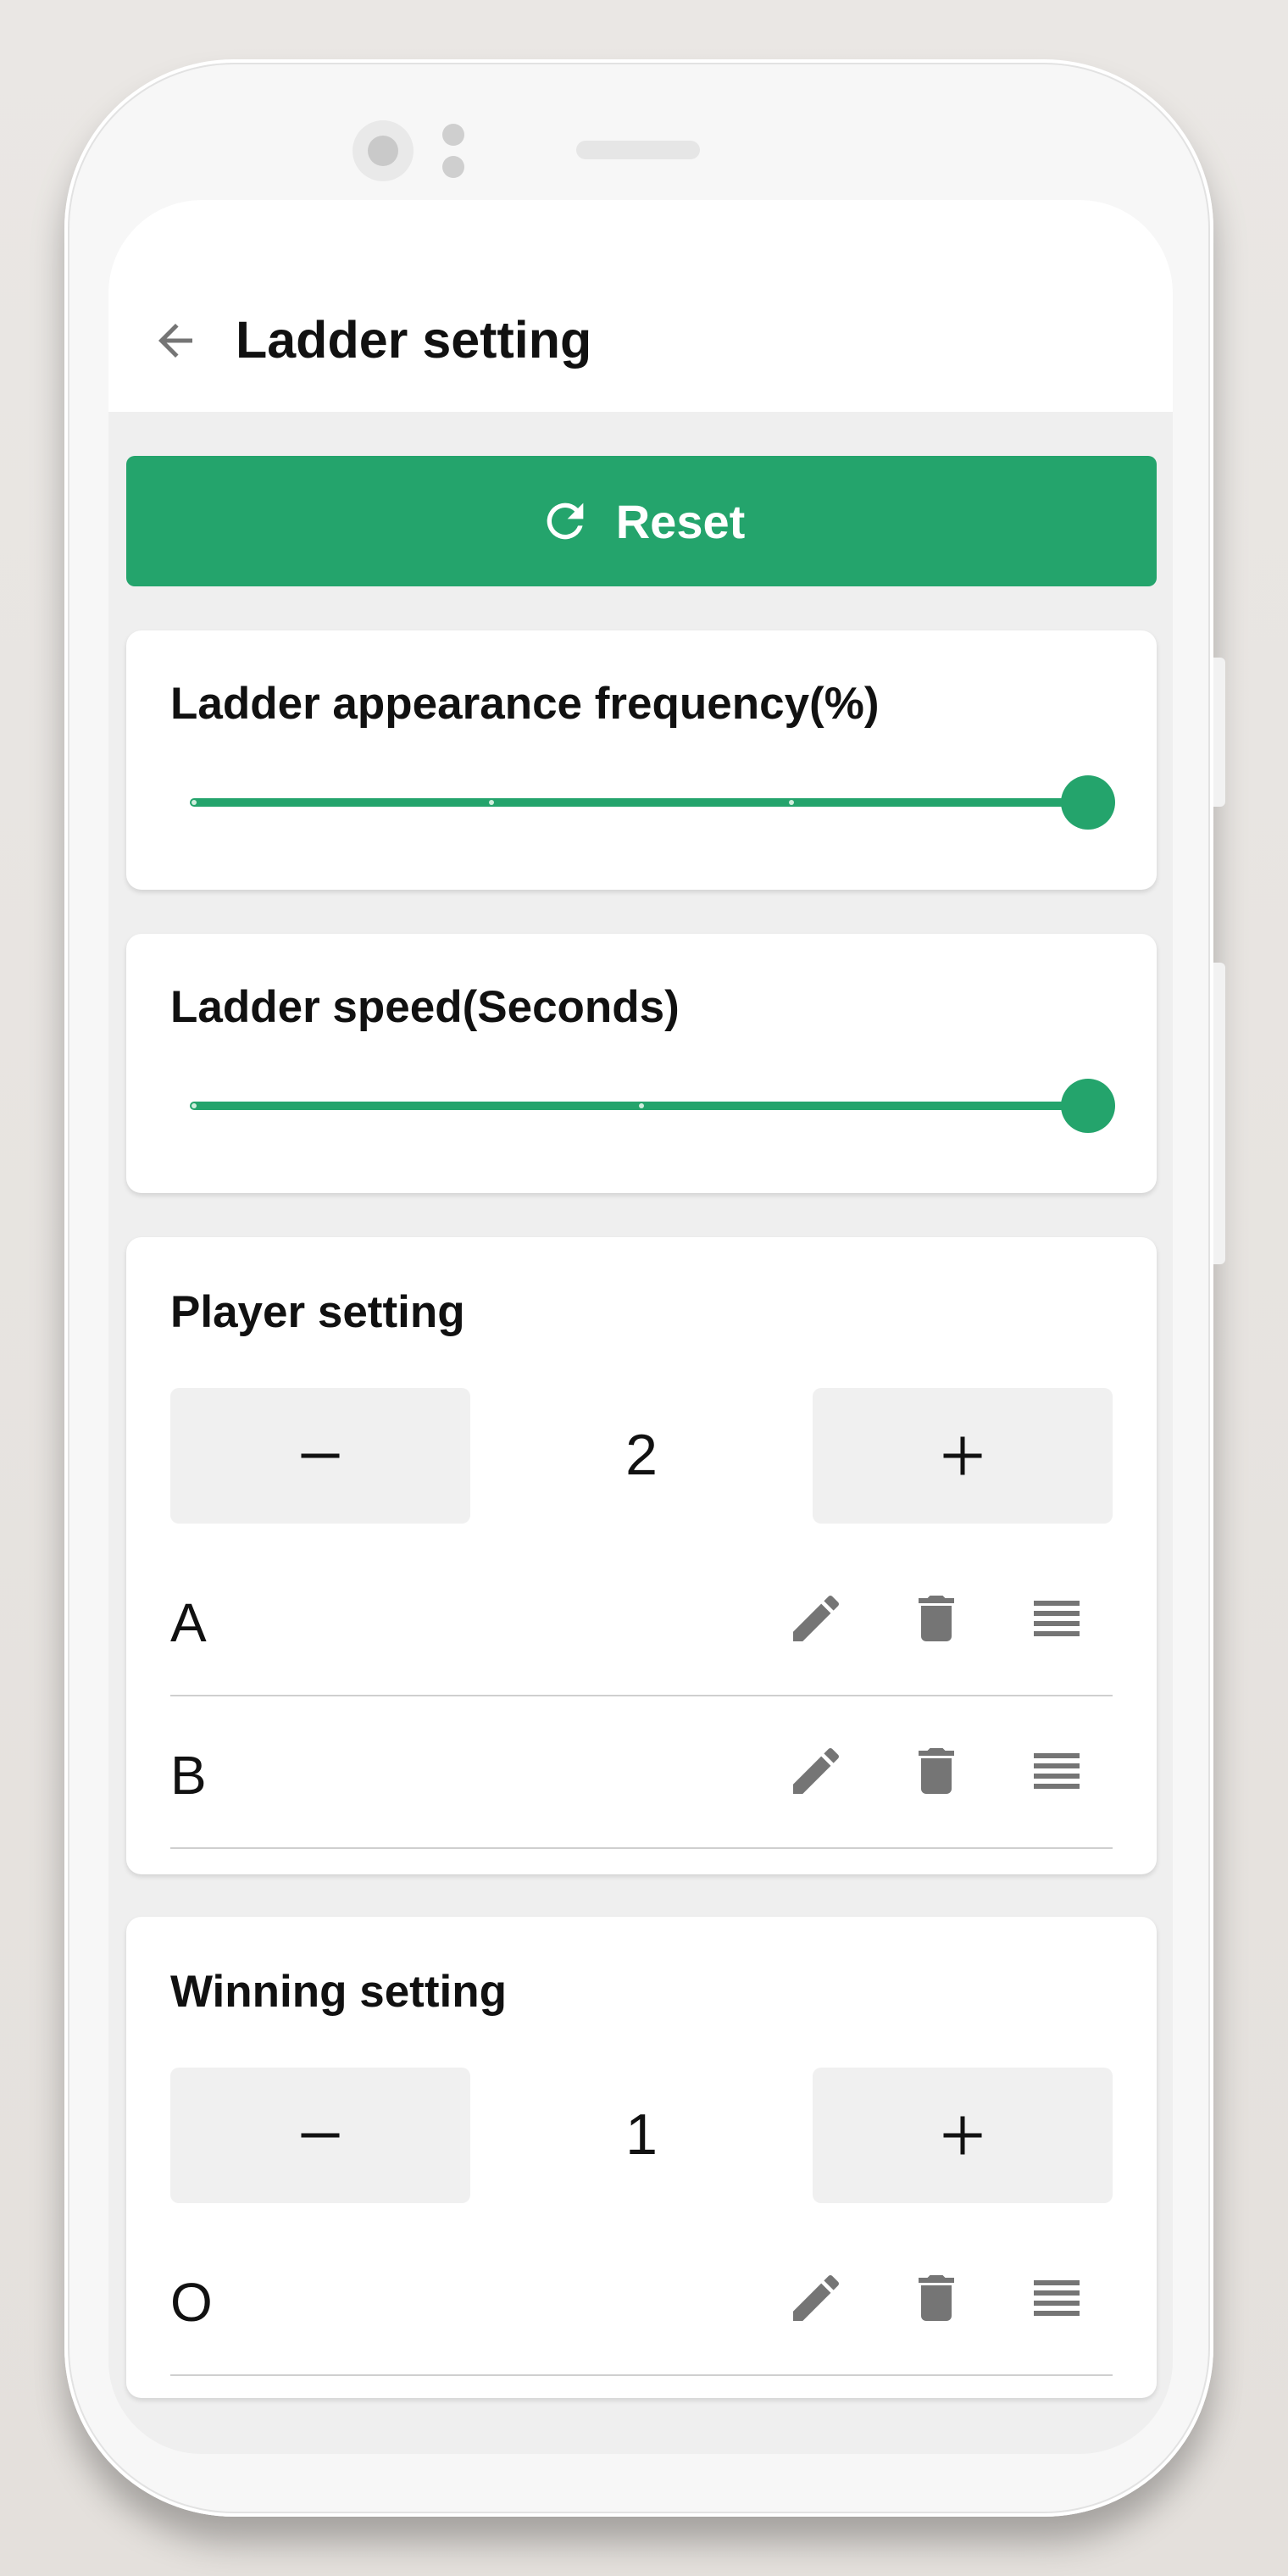 Image resolution: width=1288 pixels, height=2576 pixels. Describe the element at coordinates (641, 2134) in the screenshot. I see `winning-count: 1` at that location.